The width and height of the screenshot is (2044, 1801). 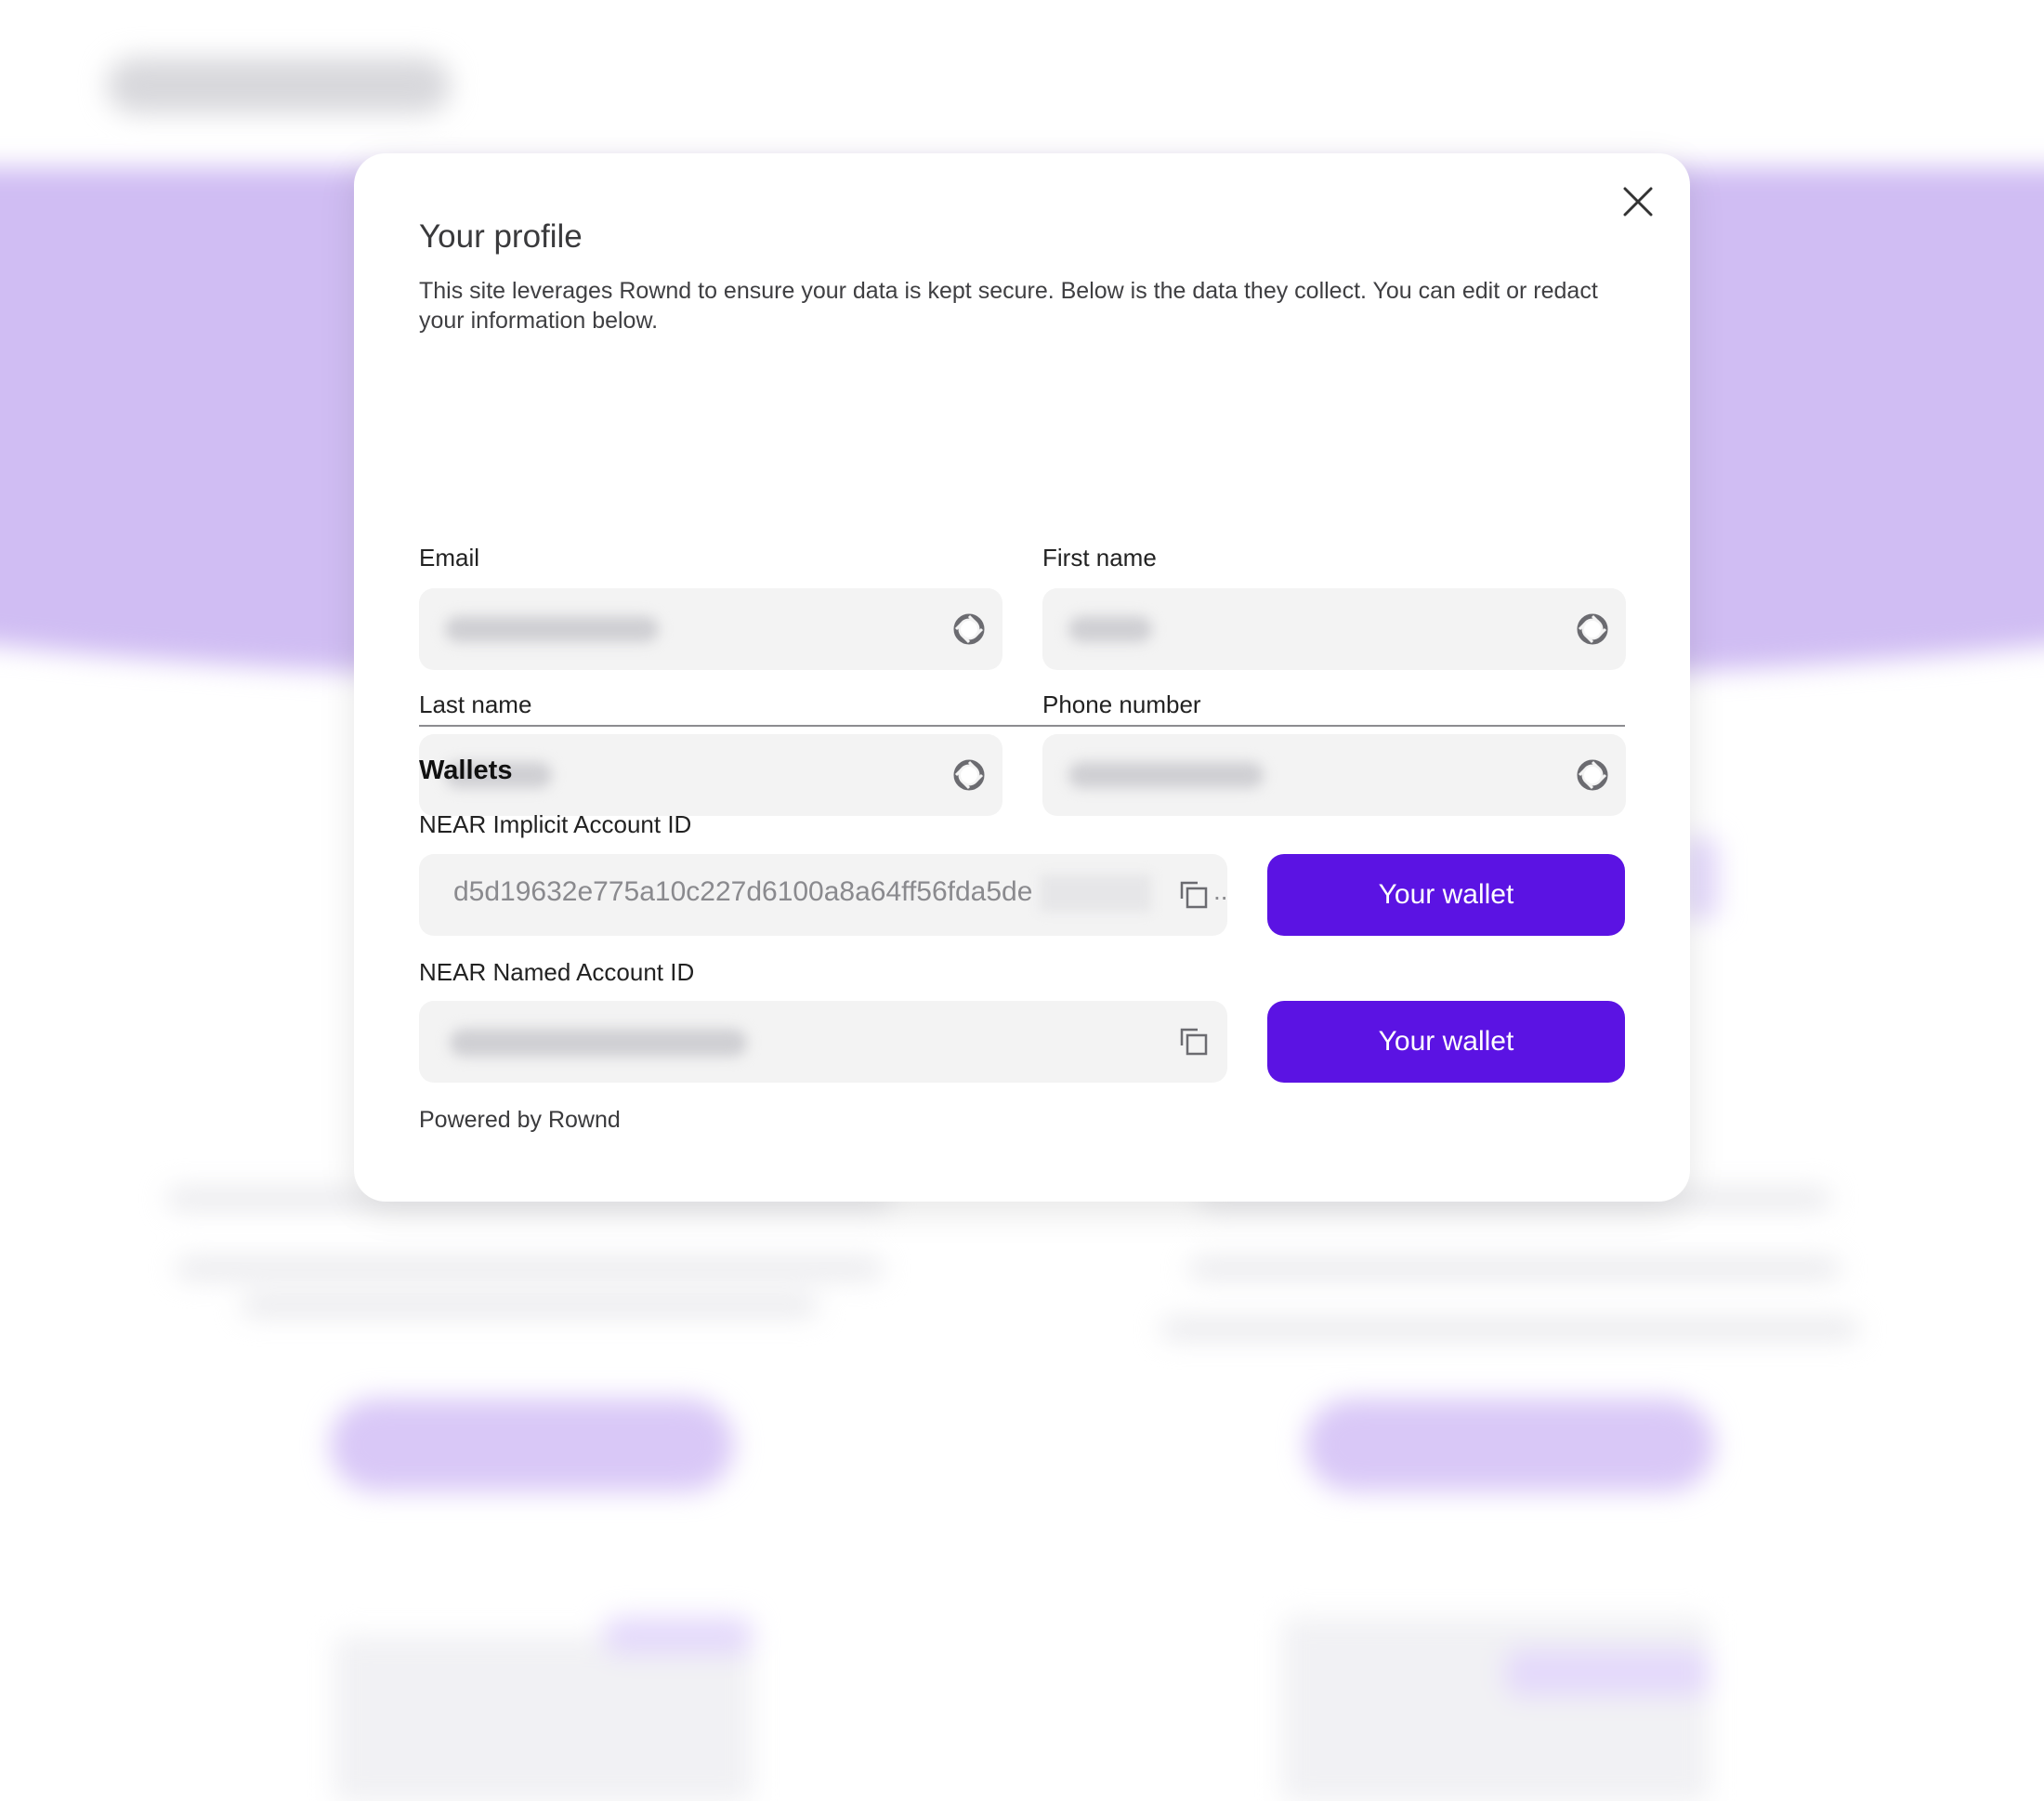 I want to click on wallets-heading: Wallets, so click(x=466, y=770).